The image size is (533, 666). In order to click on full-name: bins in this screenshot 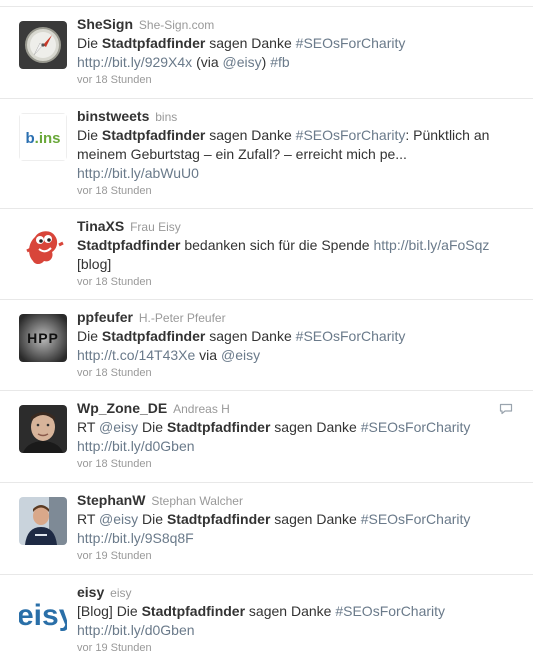, I will do `click(166, 117)`.